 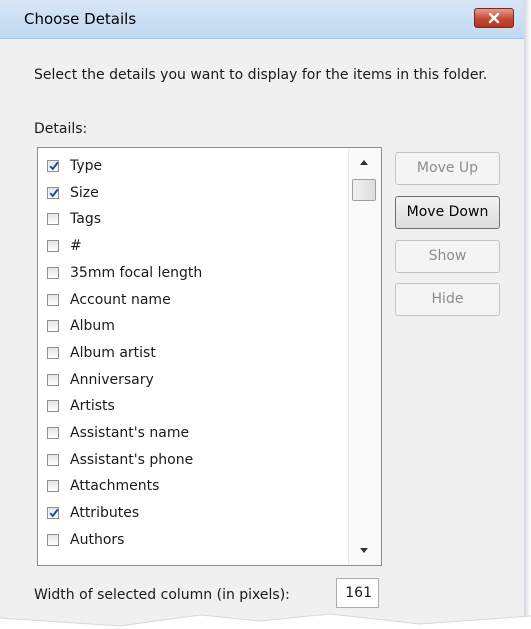 What do you see at coordinates (115, 486) in the screenshot?
I see `list-item-label: Attachments` at bounding box center [115, 486].